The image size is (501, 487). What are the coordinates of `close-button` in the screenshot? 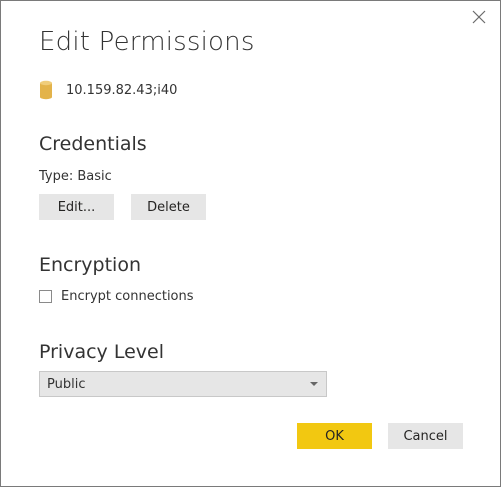 It's located at (479, 17).